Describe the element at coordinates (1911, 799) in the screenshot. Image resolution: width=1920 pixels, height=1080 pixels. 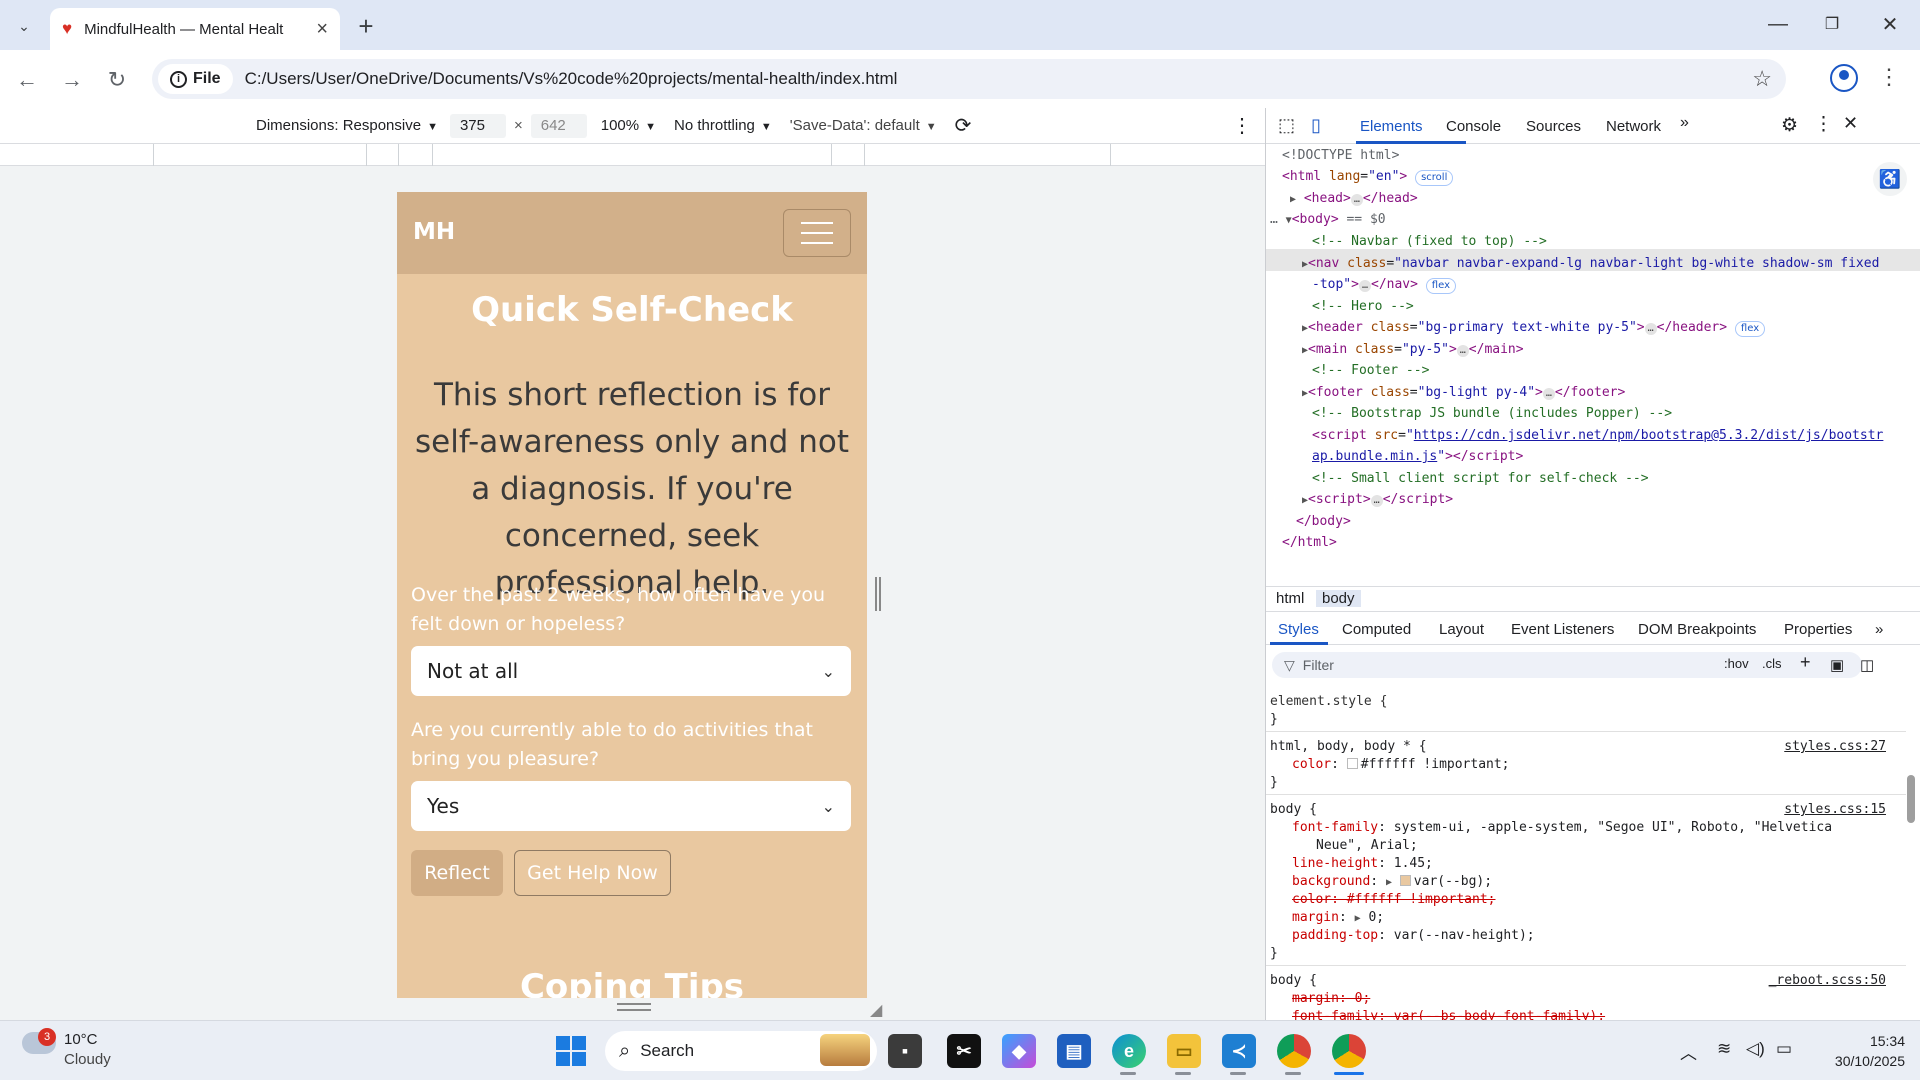
I see `scrollbar-thumb` at that location.